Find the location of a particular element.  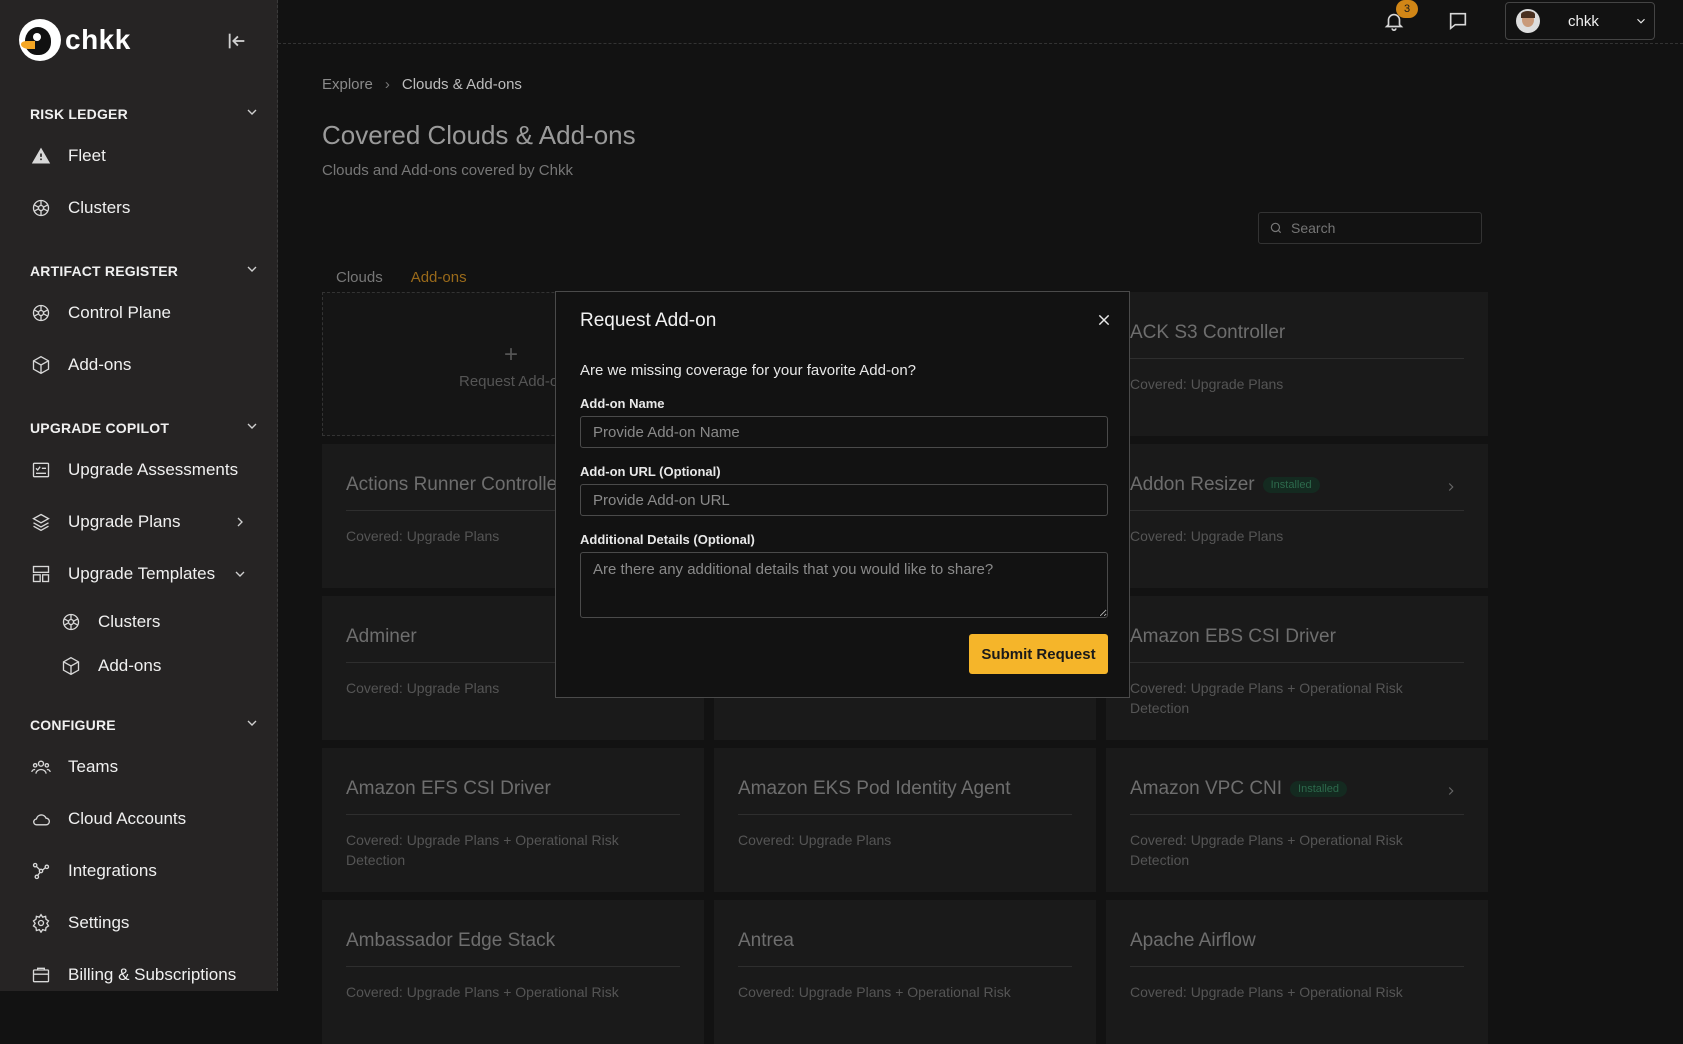

sidebar-item-teams: Teams is located at coordinates (74, 767).